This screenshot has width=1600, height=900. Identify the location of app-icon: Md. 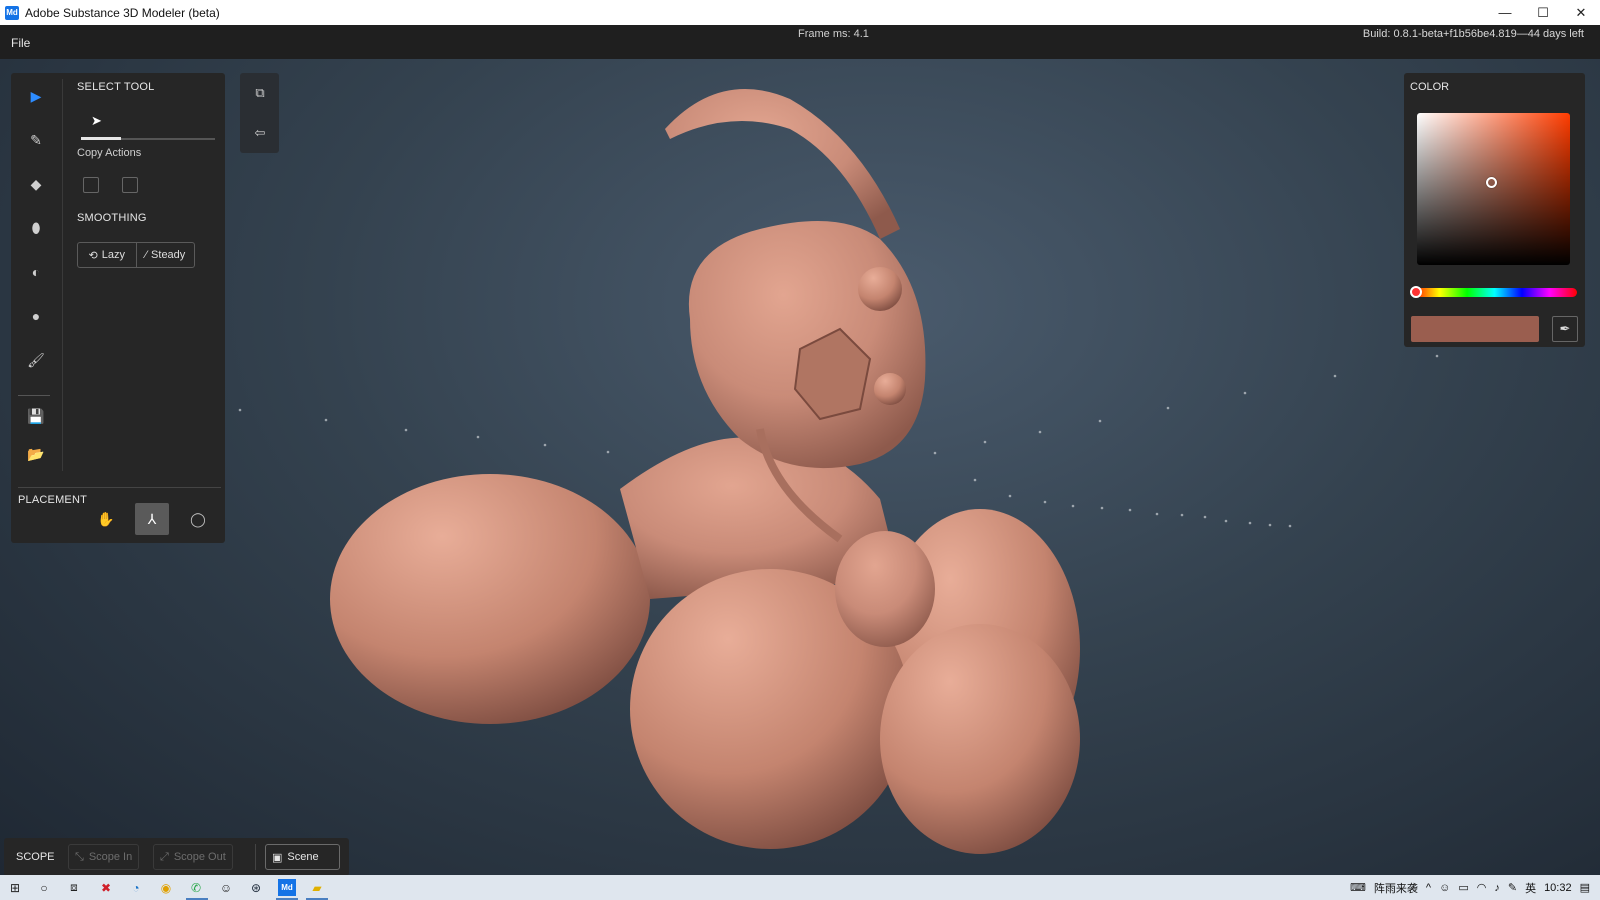
(12, 12).